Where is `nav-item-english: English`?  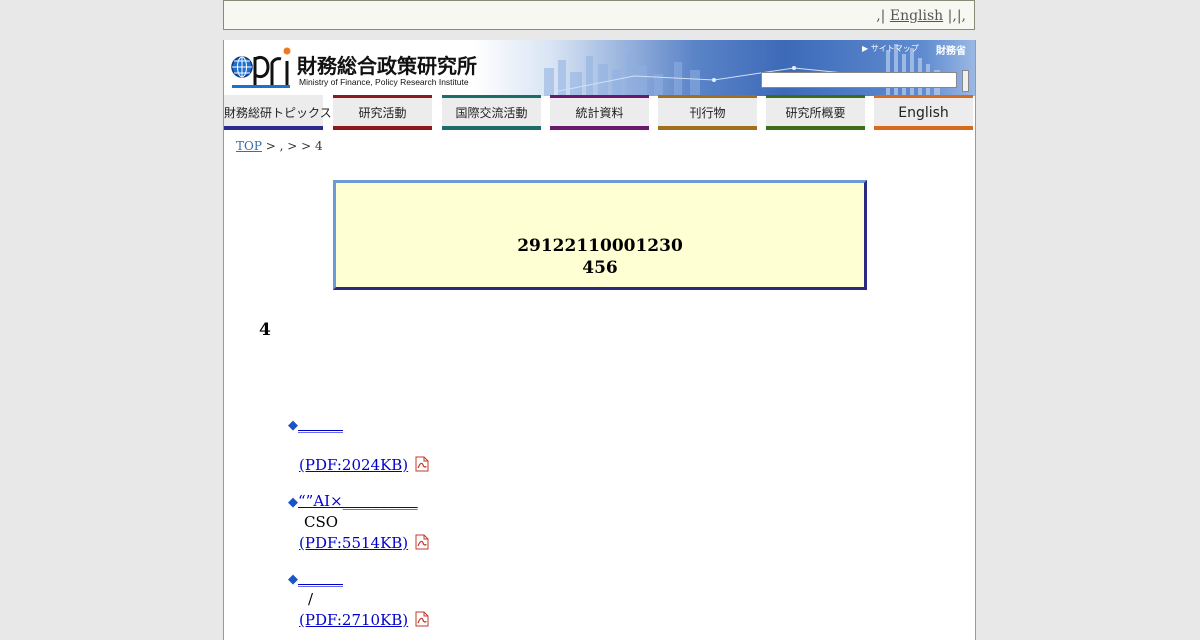 nav-item-english: English is located at coordinates (923, 112).